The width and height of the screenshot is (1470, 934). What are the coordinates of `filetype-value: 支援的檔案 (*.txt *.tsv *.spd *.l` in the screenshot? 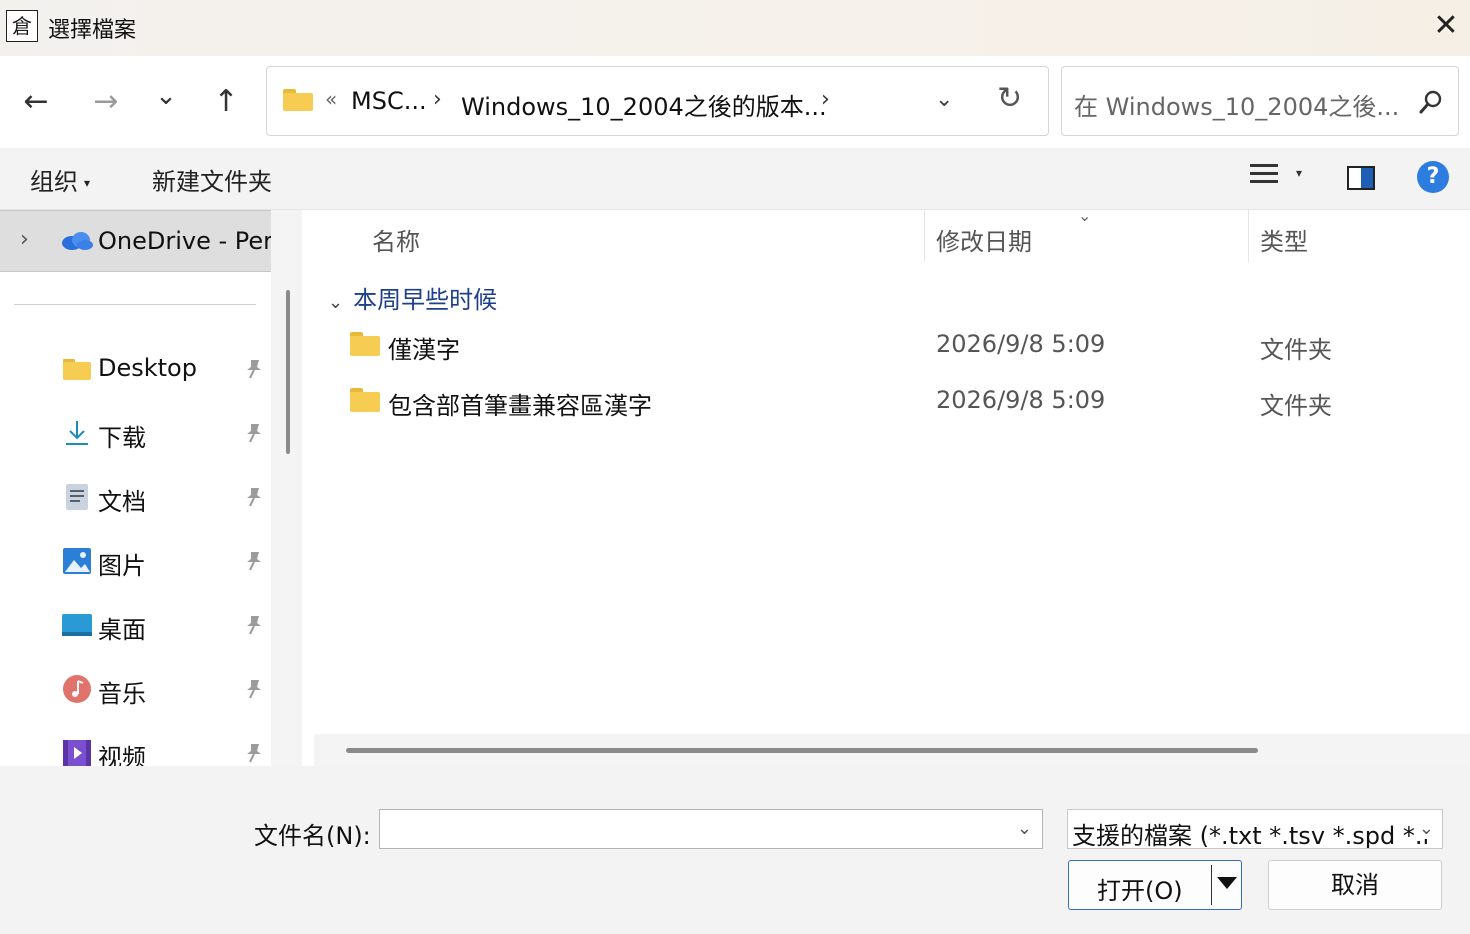 It's located at (1251, 835).